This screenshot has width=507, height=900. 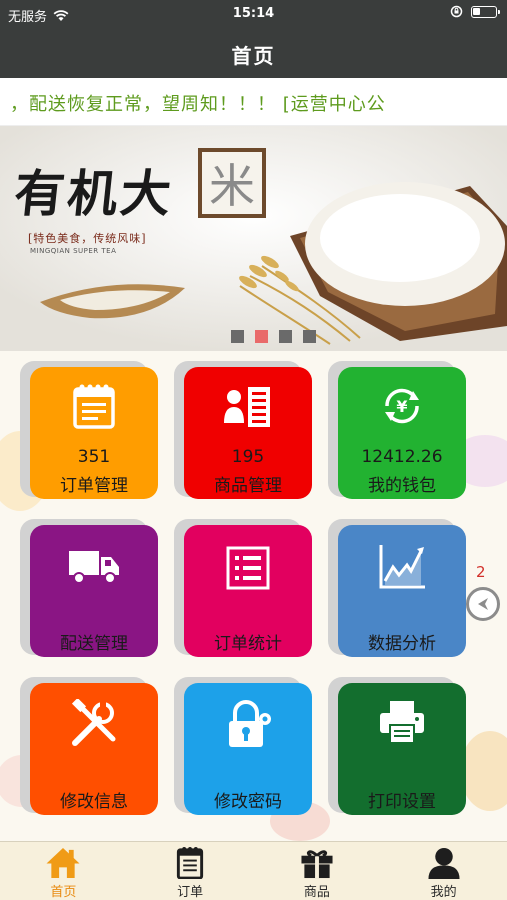 I want to click on checklist-icon, so click(x=248, y=568).